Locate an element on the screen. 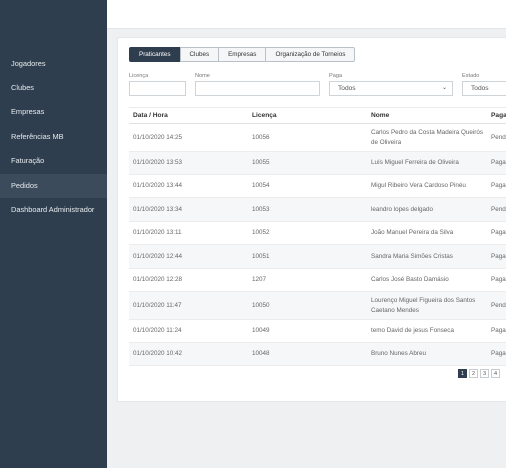 The height and width of the screenshot is (468, 506). sidebar-item-referencias-mb: Referências MB is located at coordinates (53, 137).